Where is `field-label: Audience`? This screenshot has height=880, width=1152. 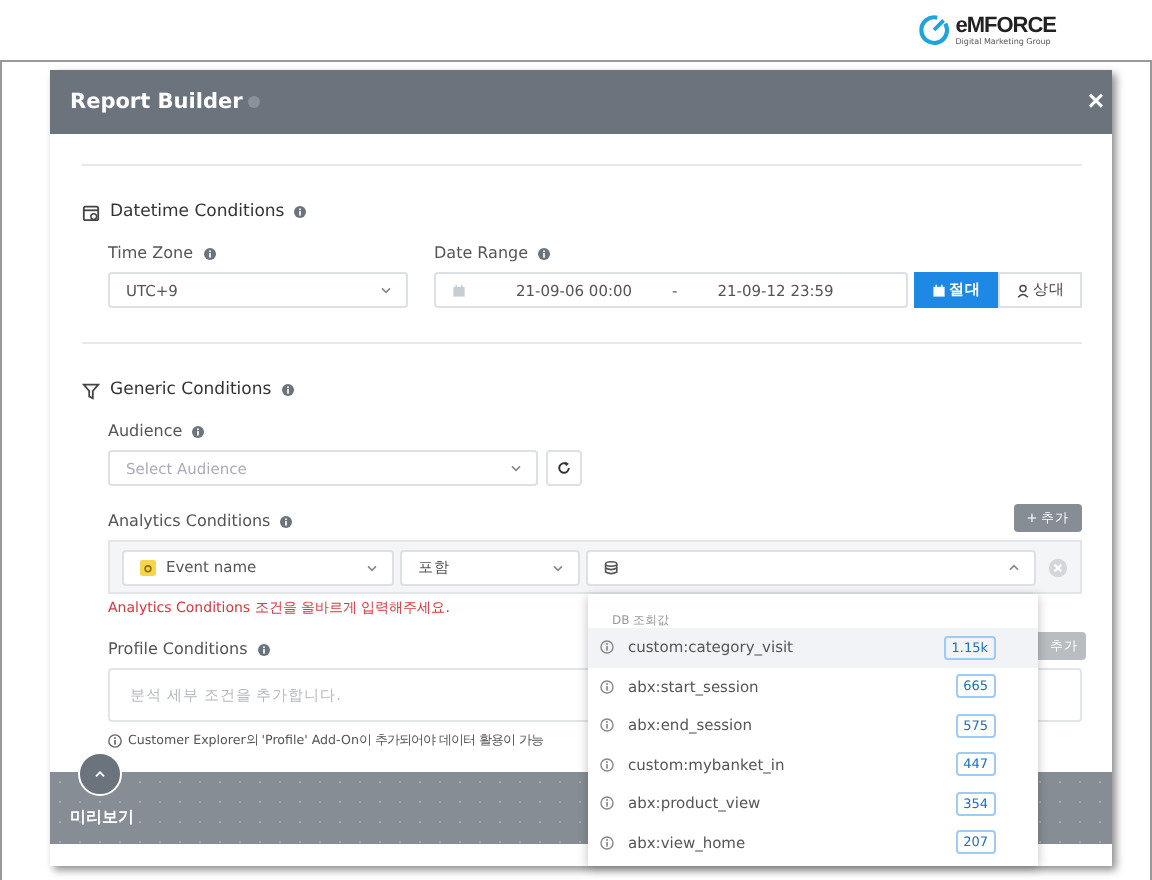 field-label: Audience is located at coordinates (145, 431).